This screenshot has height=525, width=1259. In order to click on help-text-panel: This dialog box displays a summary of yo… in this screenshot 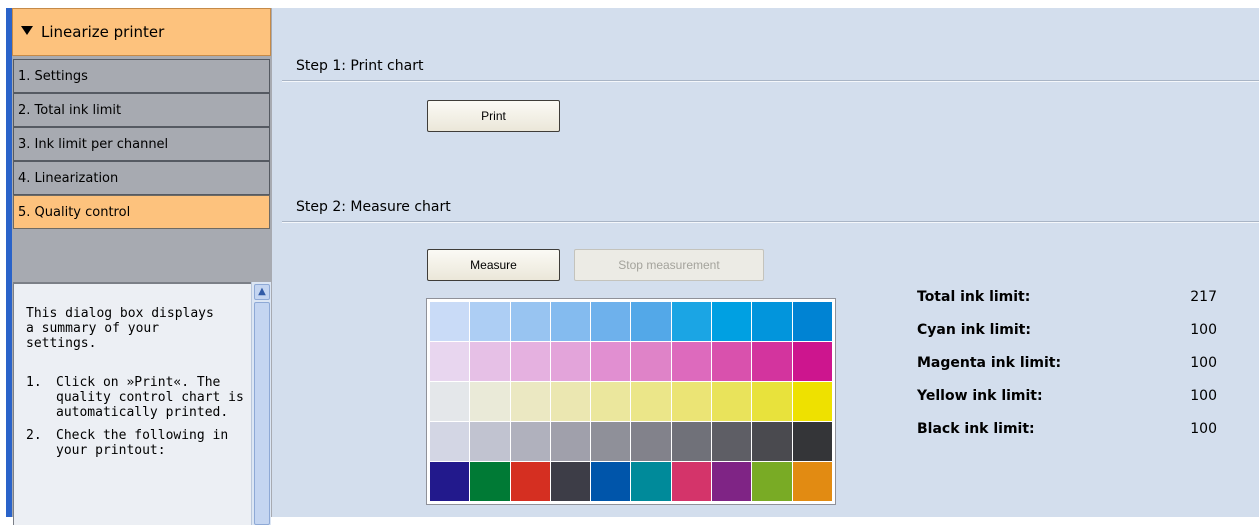, I will do `click(138, 403)`.